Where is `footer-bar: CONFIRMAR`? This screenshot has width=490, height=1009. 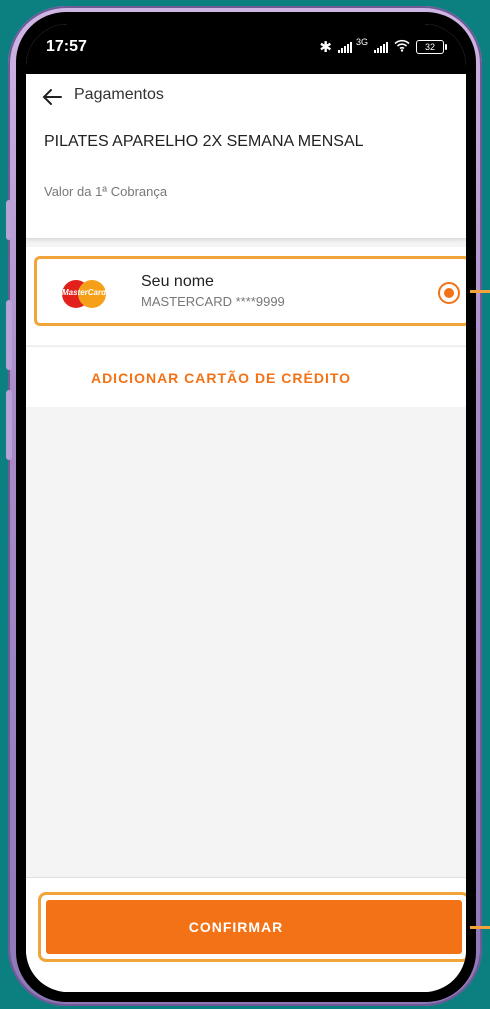 footer-bar: CONFIRMAR is located at coordinates (246, 934).